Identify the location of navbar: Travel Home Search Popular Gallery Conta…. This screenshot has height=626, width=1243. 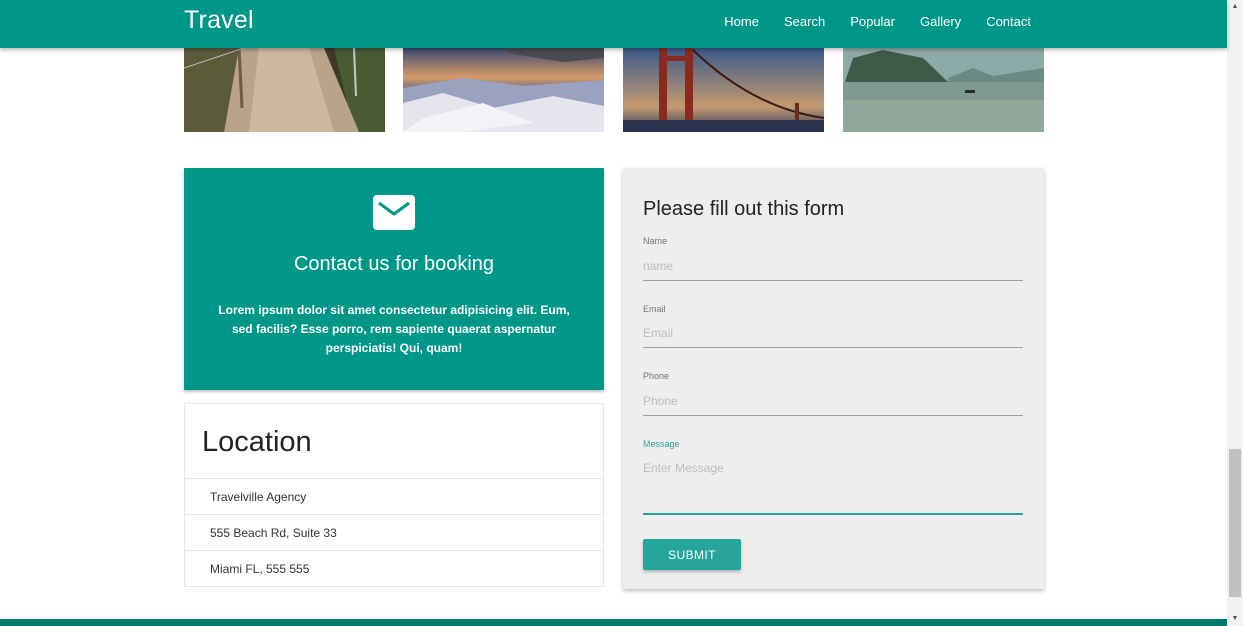
(613, 24).